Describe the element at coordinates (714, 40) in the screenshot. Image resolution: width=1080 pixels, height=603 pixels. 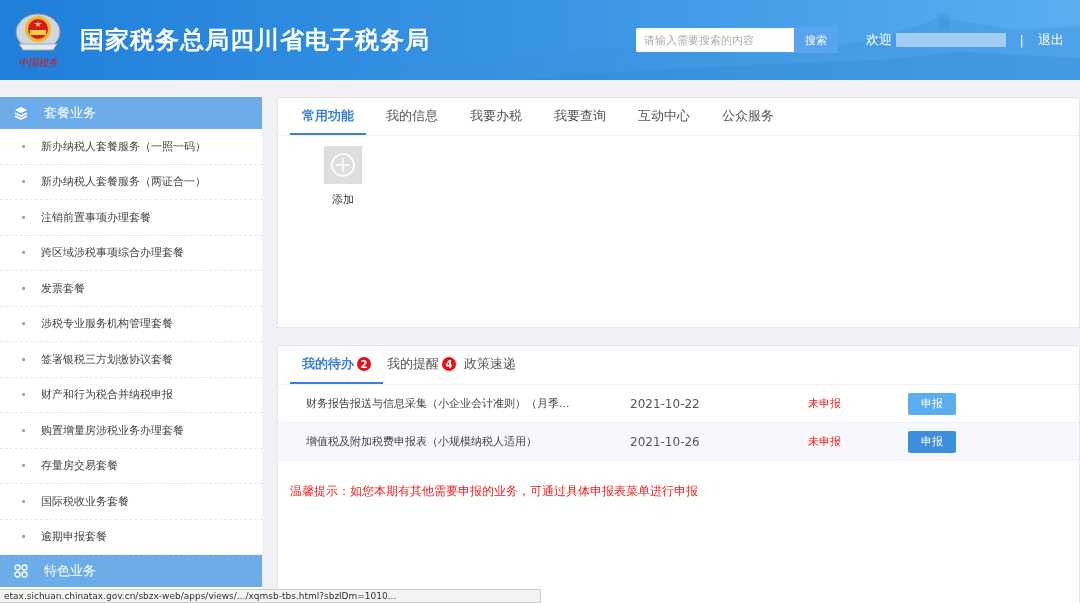
I see `search-field: 请输入需要搜索的内容` at that location.